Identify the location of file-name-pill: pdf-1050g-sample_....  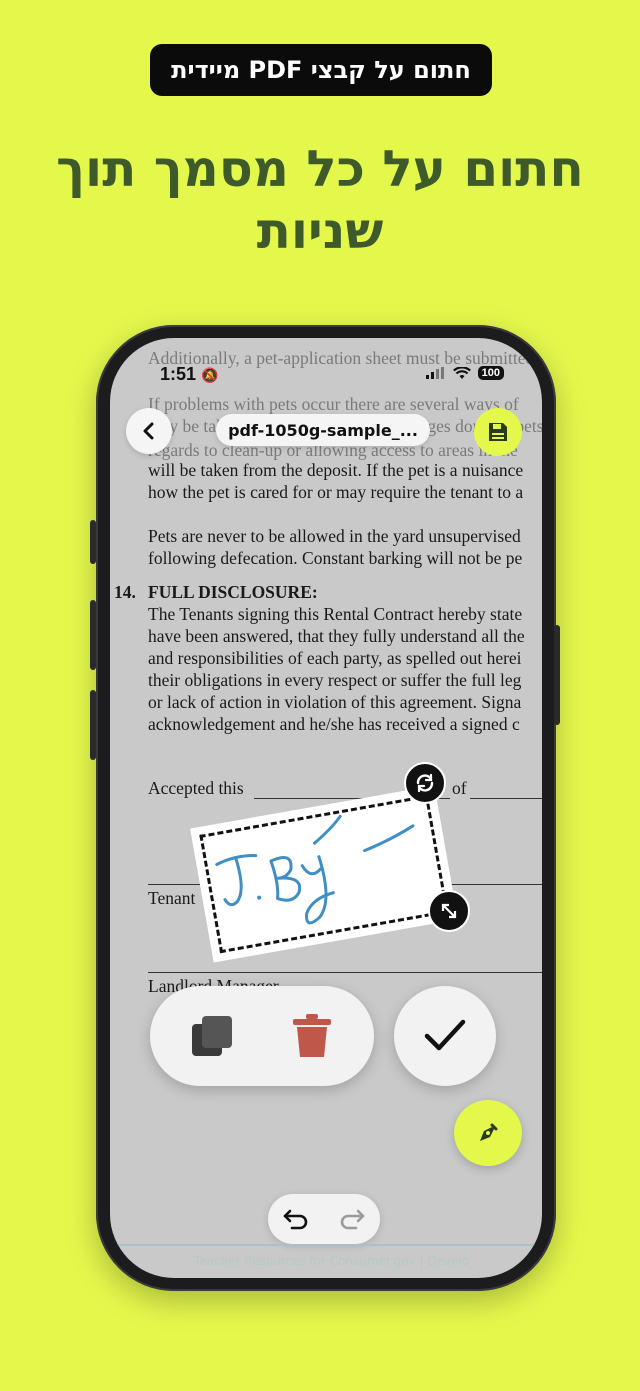
(323, 430).